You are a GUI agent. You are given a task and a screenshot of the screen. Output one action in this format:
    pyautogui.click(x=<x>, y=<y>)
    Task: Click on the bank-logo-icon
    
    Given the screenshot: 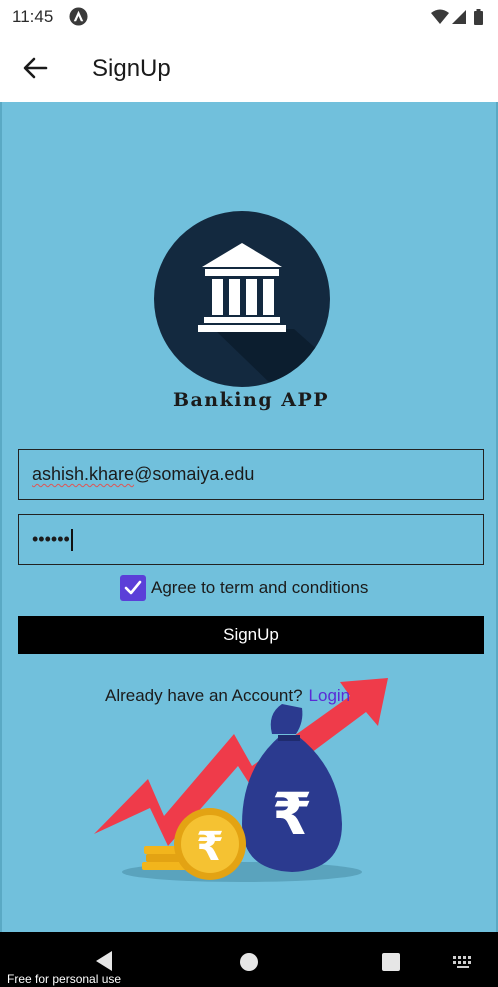 What is the action you would take?
    pyautogui.click(x=242, y=299)
    